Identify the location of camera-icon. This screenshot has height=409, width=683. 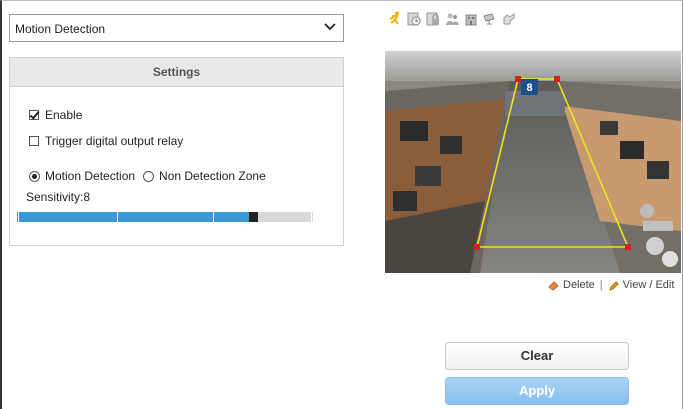
(489, 18).